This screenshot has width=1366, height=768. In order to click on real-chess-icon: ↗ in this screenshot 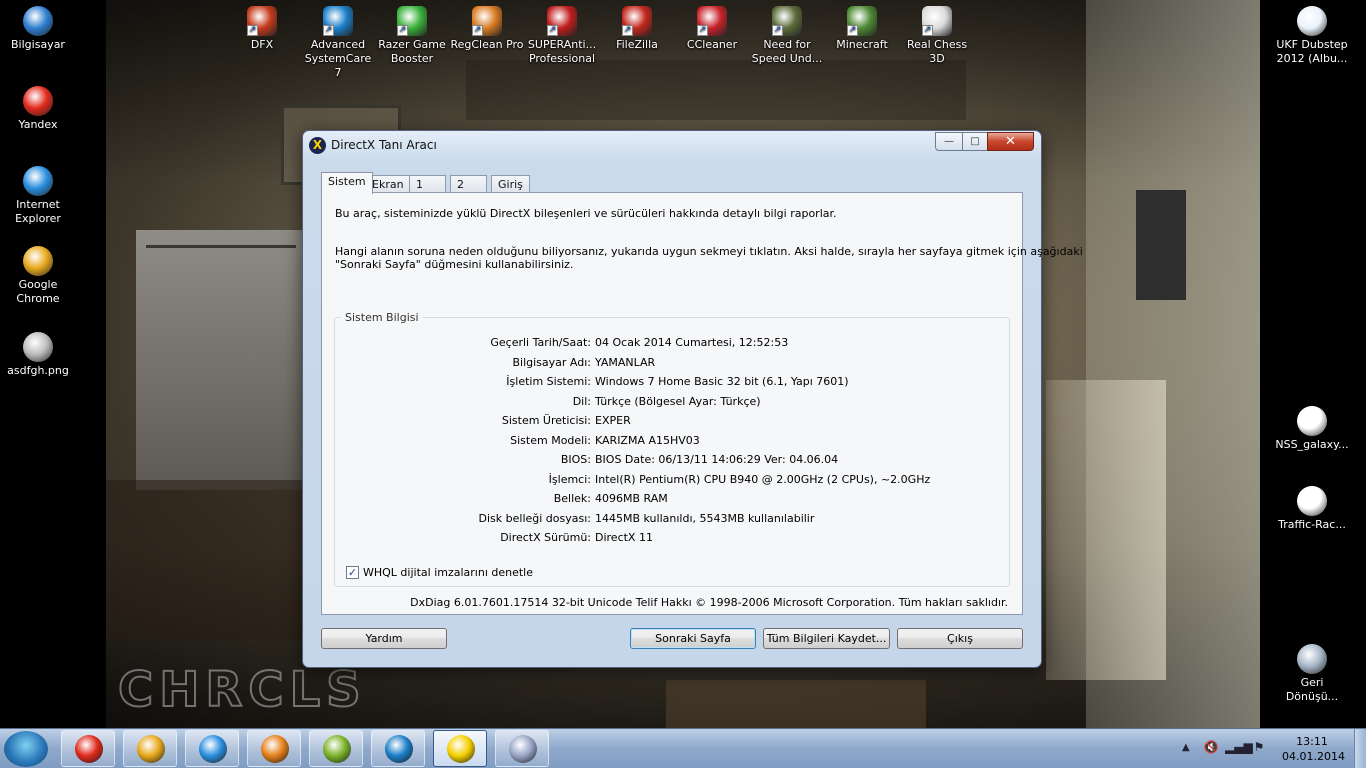, I will do `click(937, 21)`.